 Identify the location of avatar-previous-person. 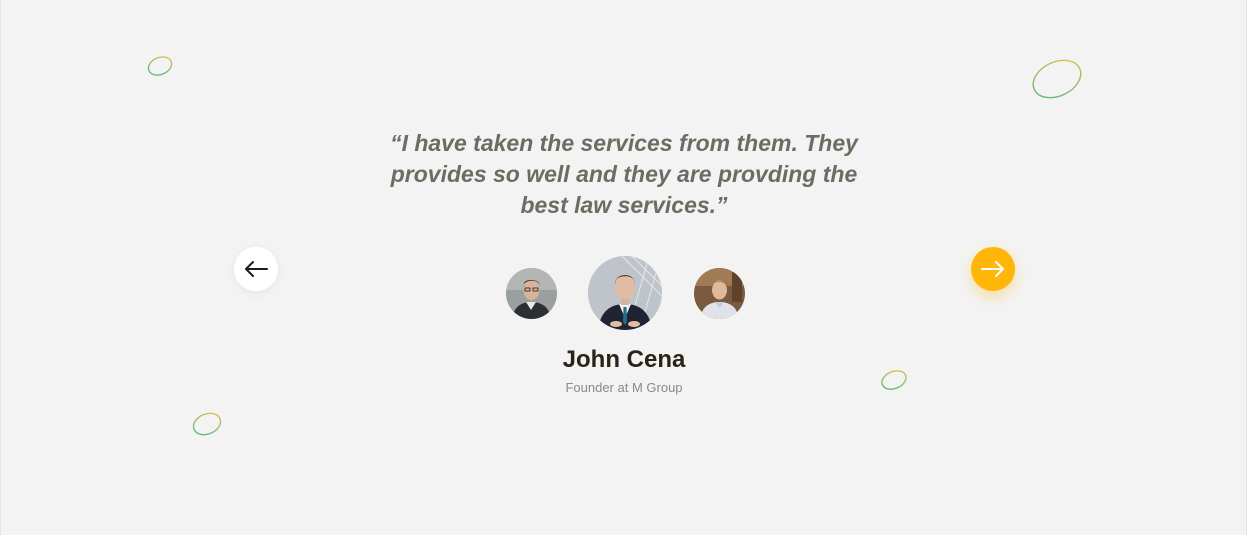
(531, 293).